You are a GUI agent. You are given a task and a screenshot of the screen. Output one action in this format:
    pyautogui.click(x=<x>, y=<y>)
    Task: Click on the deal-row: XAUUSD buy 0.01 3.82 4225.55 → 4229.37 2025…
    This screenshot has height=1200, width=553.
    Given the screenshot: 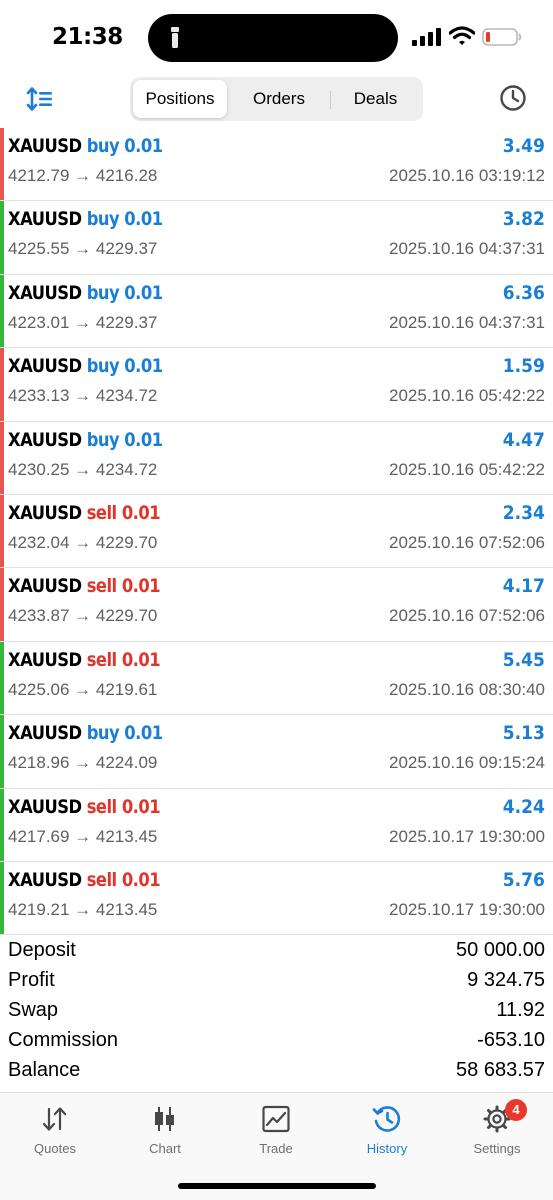 What is the action you would take?
    pyautogui.click(x=276, y=238)
    